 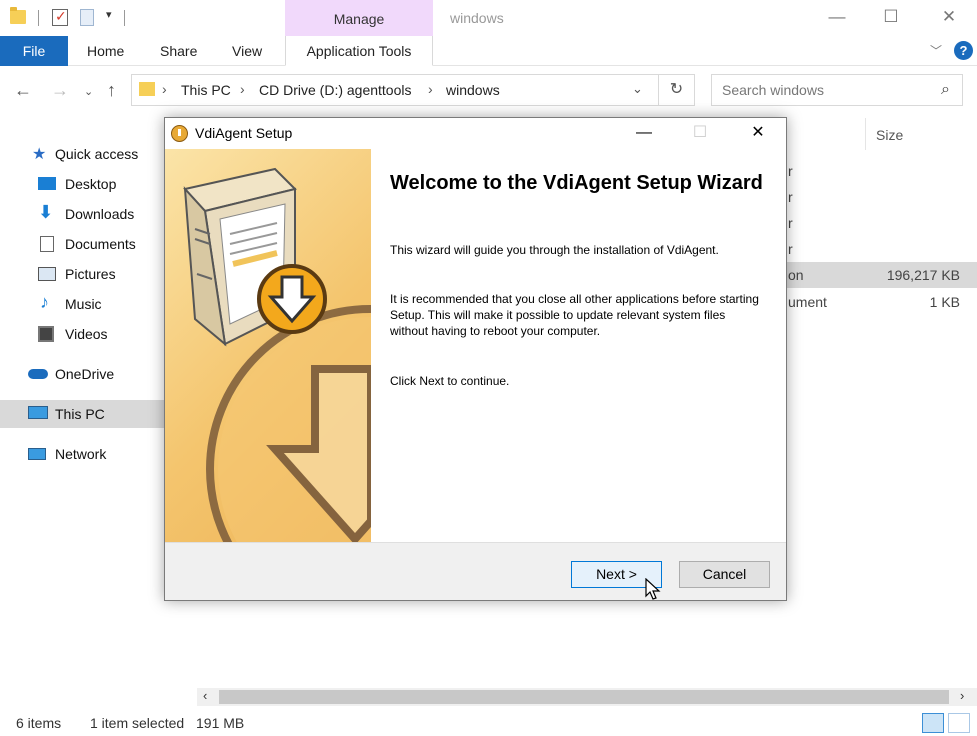 I want to click on recent-locations-icon: ⌄, so click(x=88, y=91).